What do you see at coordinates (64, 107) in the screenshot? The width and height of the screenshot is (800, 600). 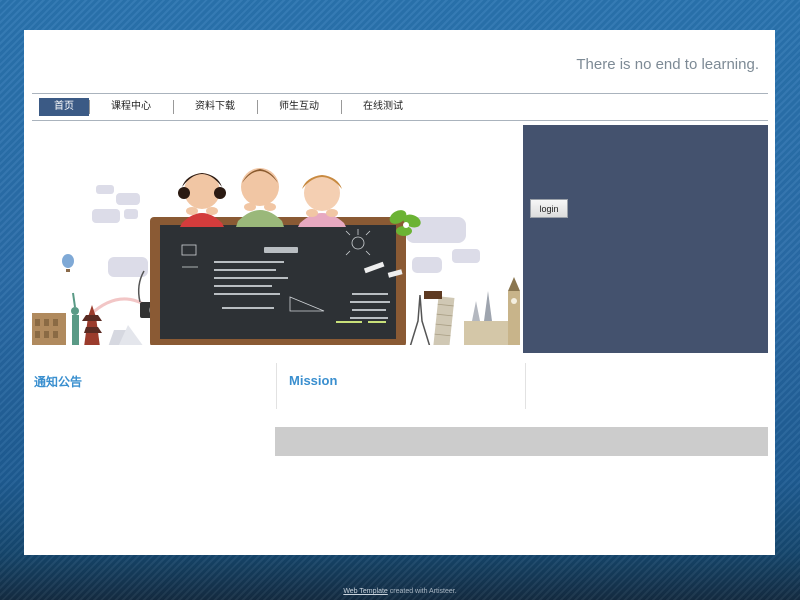 I see `menu-item-home: 首页` at bounding box center [64, 107].